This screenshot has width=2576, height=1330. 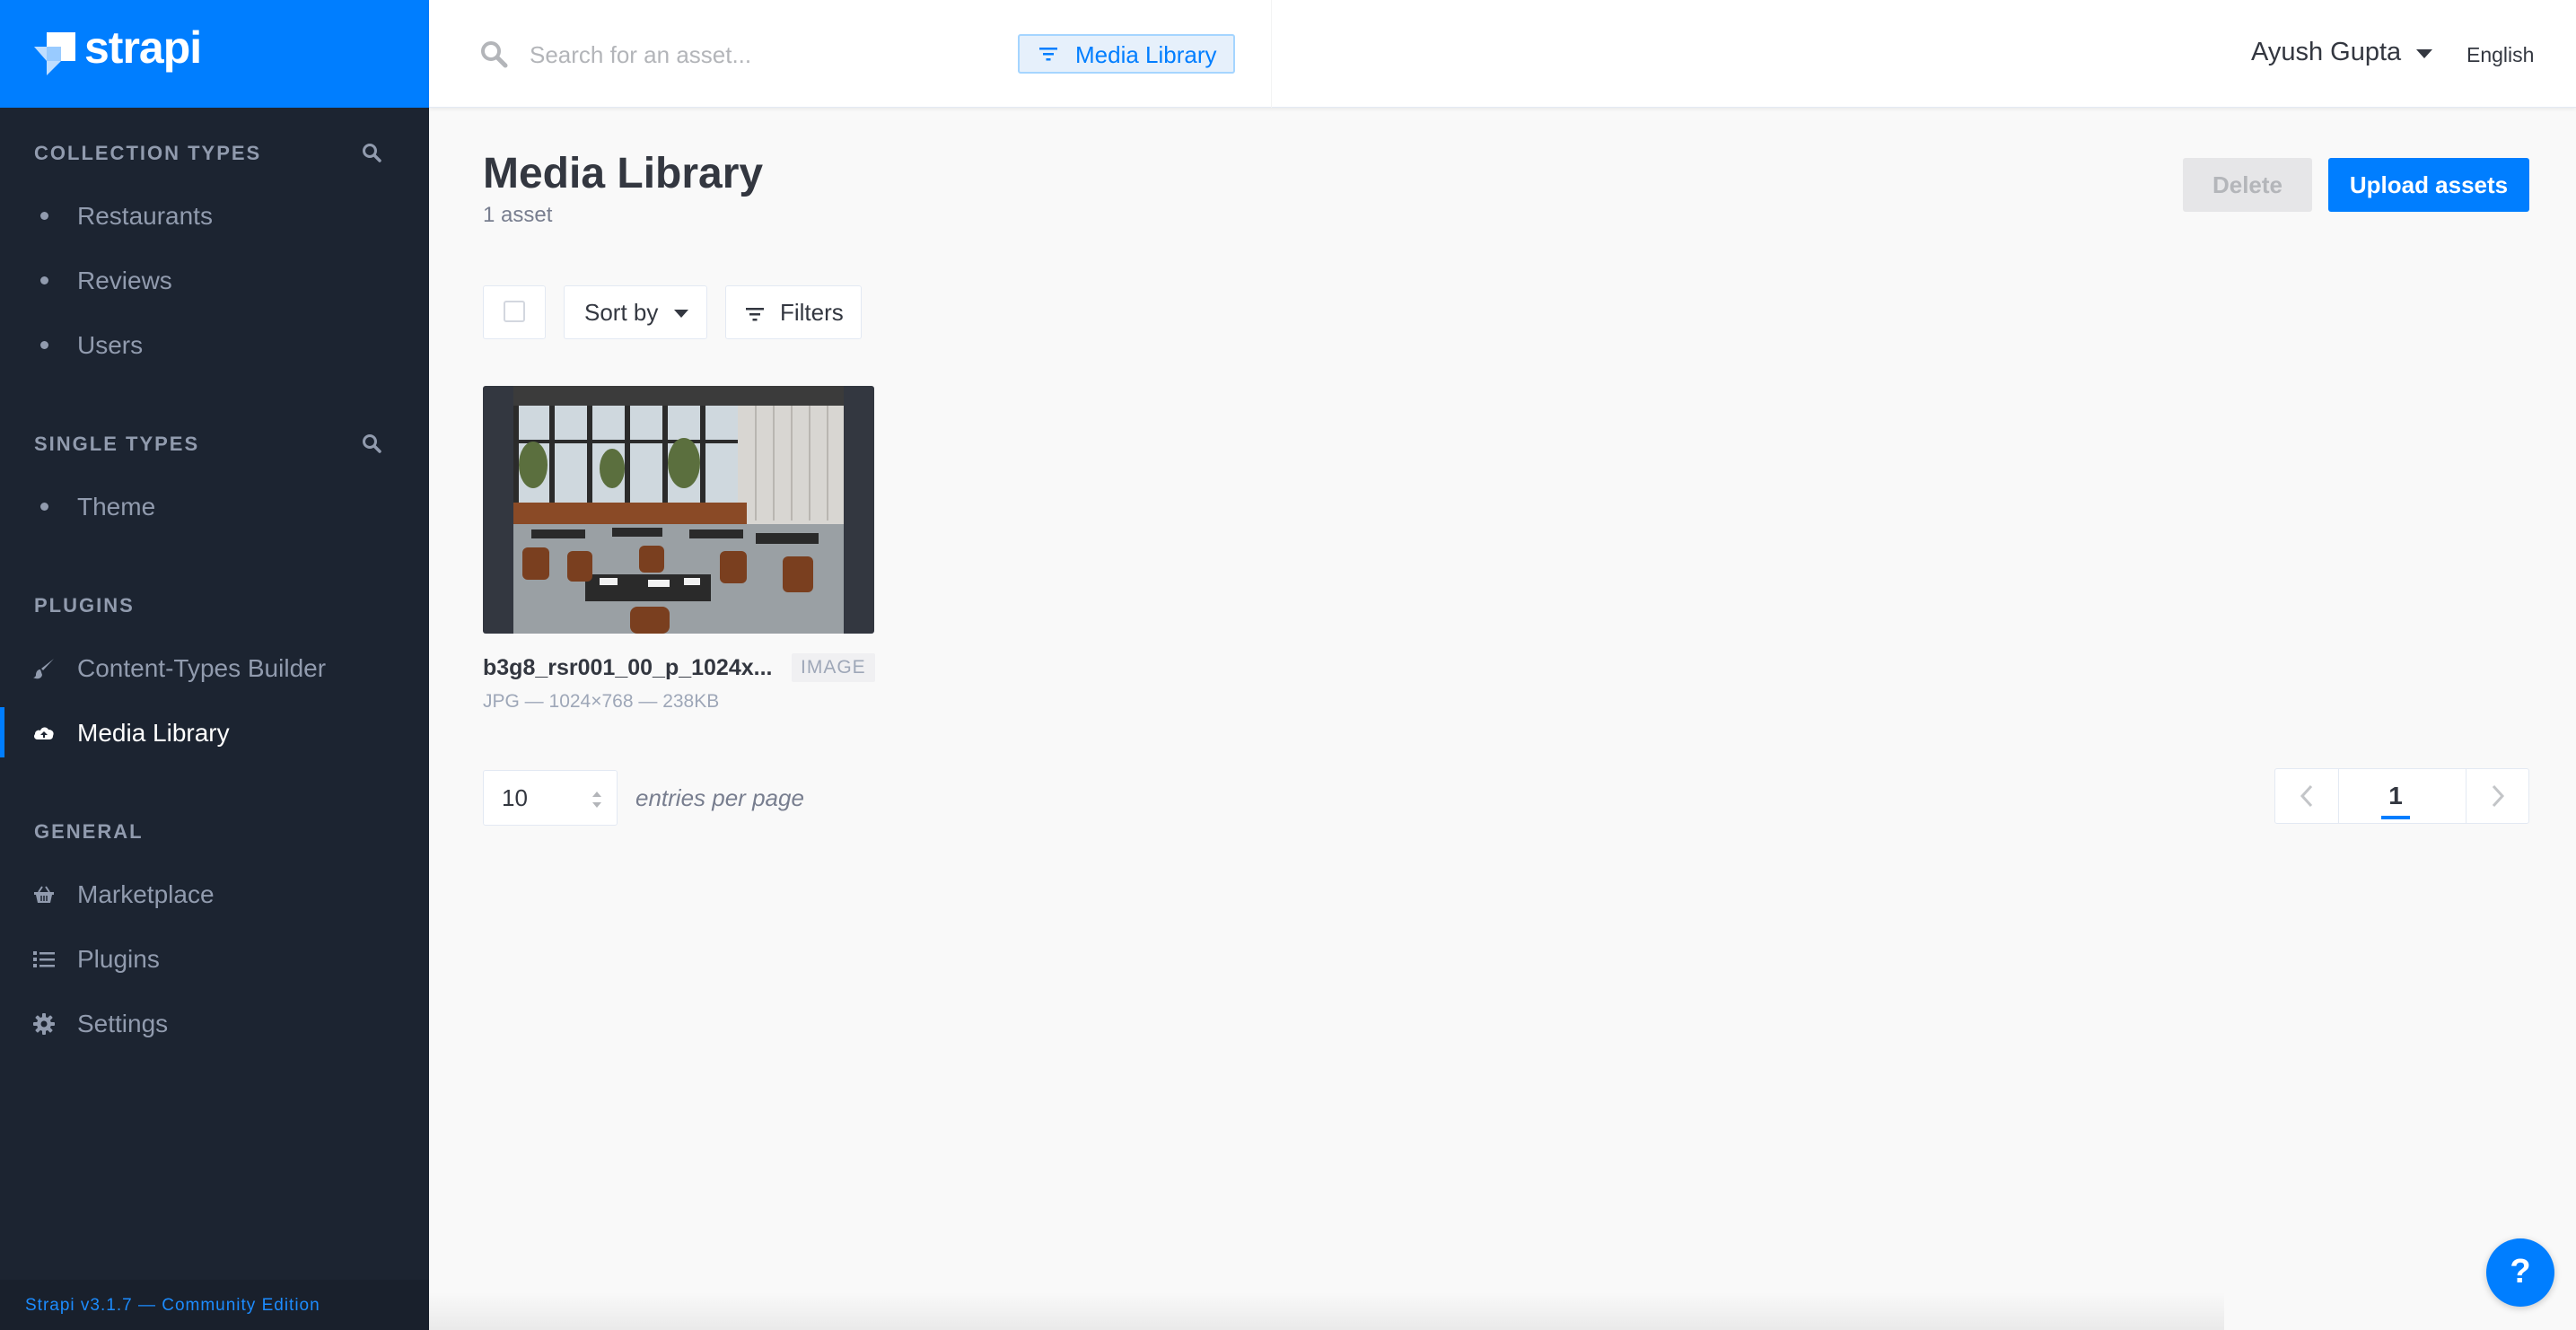 I want to click on pagination: 1, so click(x=2401, y=796).